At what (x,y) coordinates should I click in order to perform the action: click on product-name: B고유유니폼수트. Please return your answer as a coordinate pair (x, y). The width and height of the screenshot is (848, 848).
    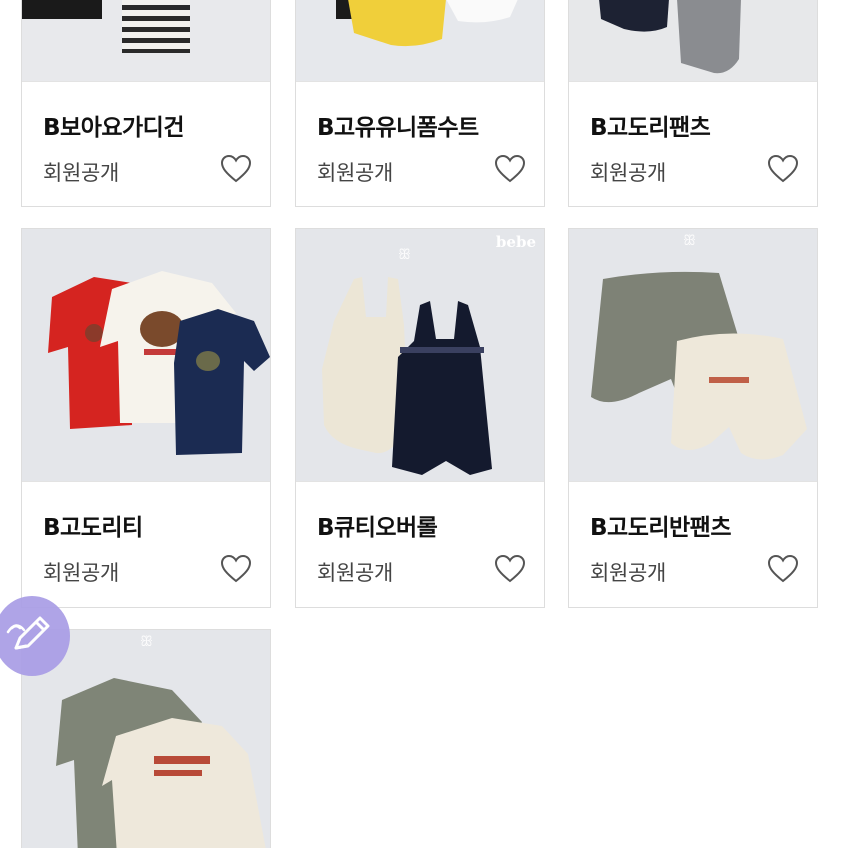
    Looking at the image, I should click on (398, 128).